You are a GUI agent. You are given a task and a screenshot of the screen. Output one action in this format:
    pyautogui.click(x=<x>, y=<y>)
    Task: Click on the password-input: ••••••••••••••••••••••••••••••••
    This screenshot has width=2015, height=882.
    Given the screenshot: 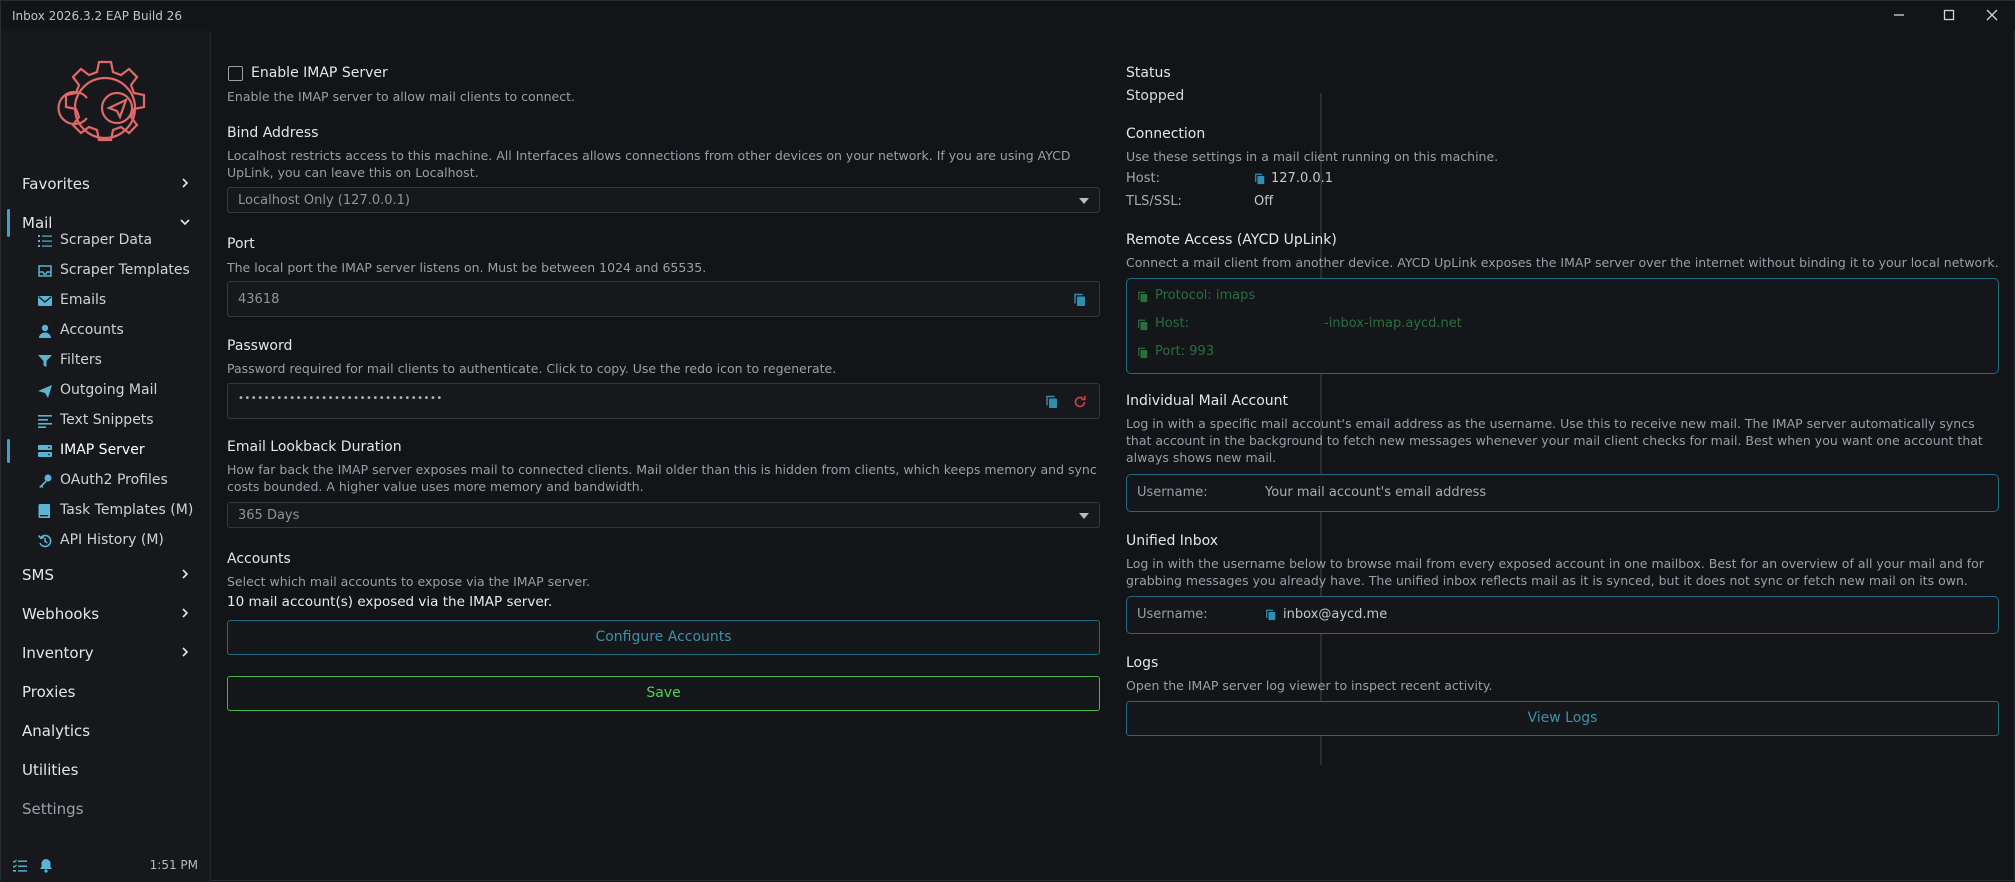 What is the action you would take?
    pyautogui.click(x=663, y=401)
    